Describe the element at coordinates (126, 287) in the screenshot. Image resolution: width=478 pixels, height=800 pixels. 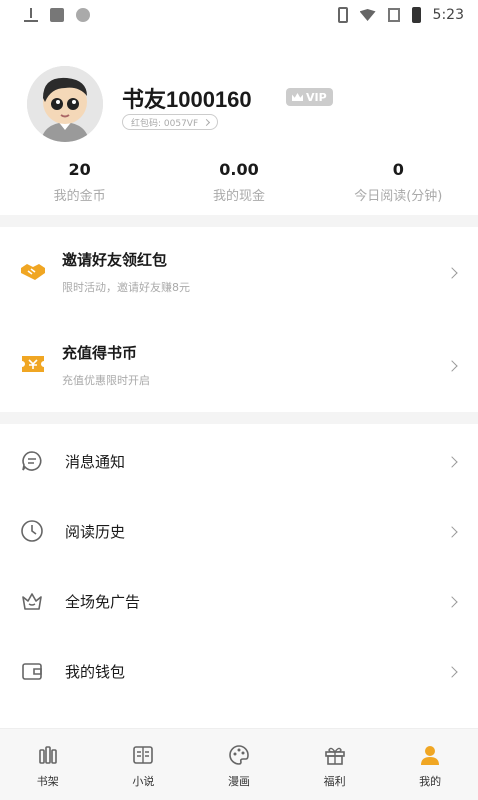
I see `promo-subtitle: 限时活动，邀请好友赚8元` at that location.